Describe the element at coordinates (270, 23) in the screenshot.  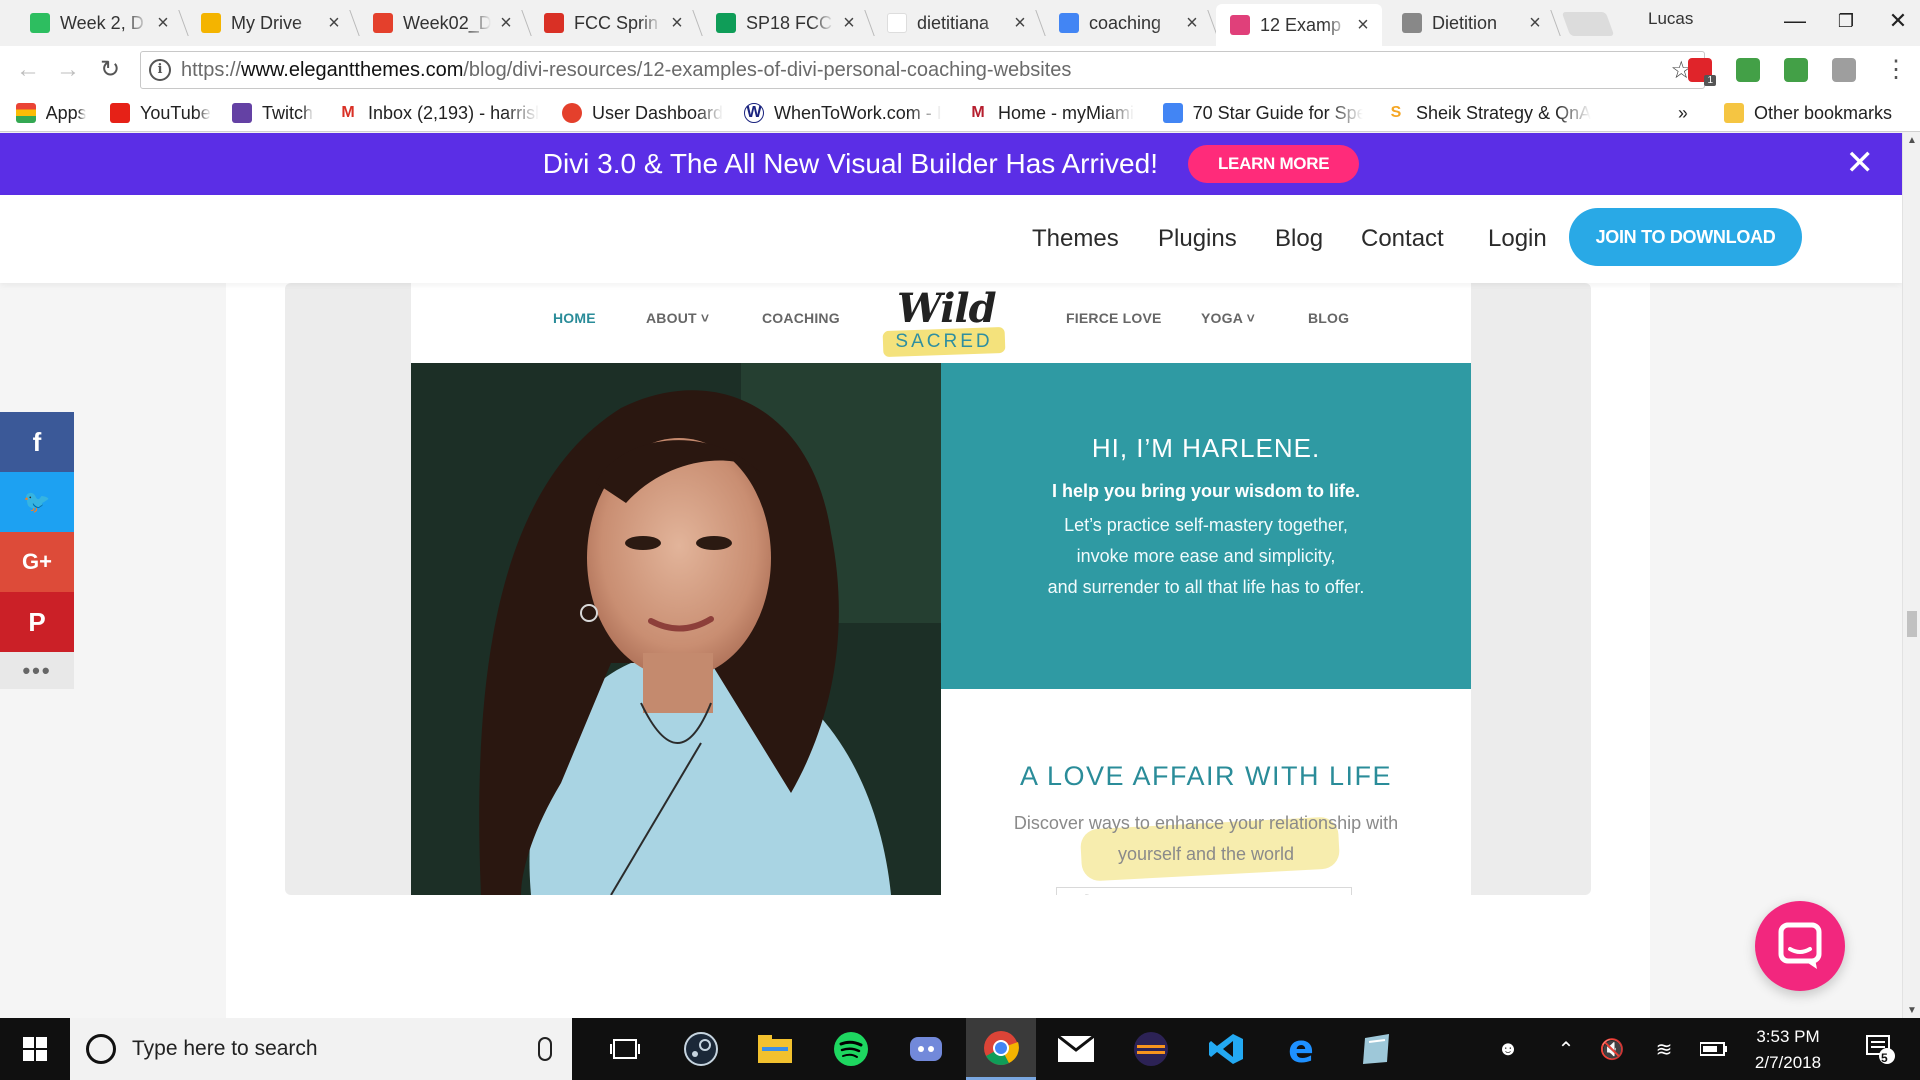
I see `browser-tab: My Drive ×` at that location.